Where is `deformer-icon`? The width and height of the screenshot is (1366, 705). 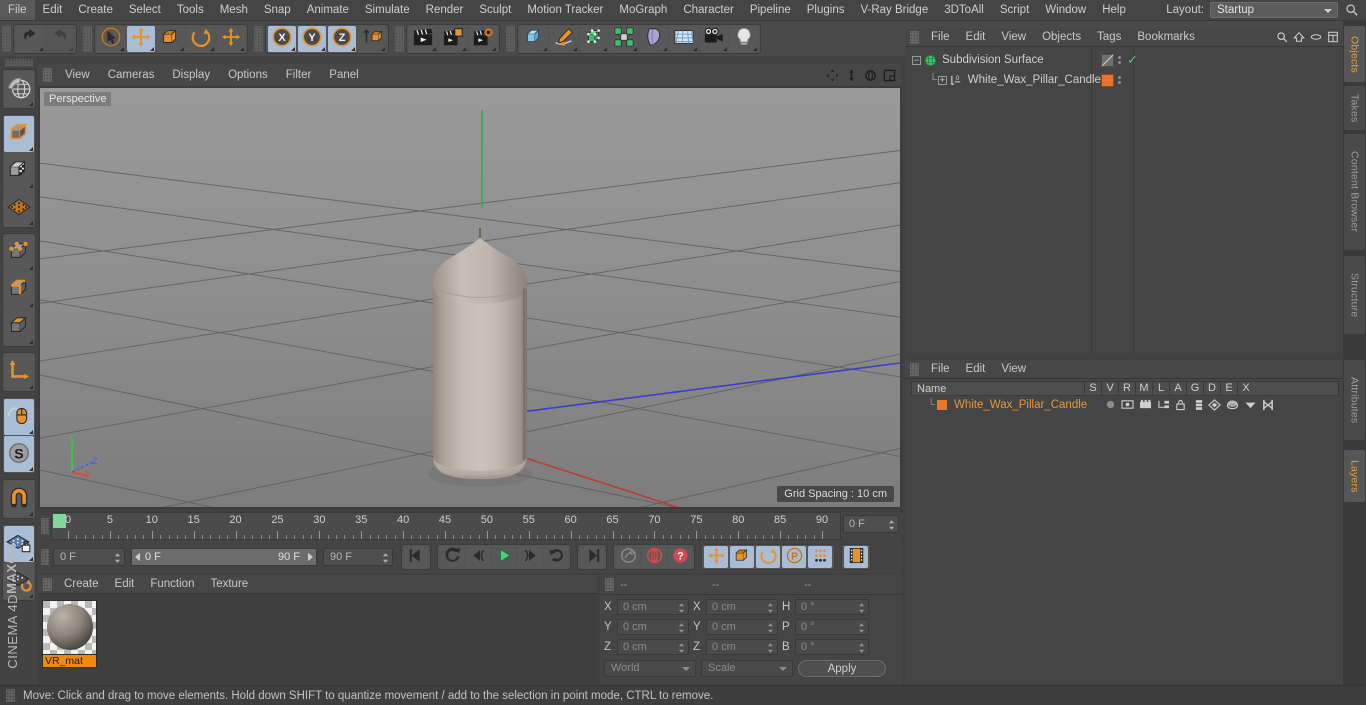
deformer-icon is located at coordinates (1232, 405).